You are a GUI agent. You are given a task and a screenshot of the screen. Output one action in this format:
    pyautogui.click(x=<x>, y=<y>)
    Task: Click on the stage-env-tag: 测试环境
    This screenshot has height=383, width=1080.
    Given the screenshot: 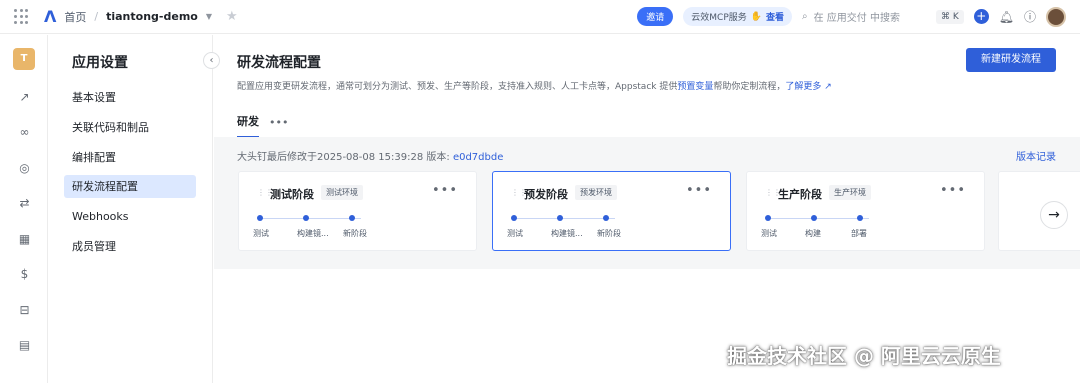 What is the action you would take?
    pyautogui.click(x=342, y=192)
    